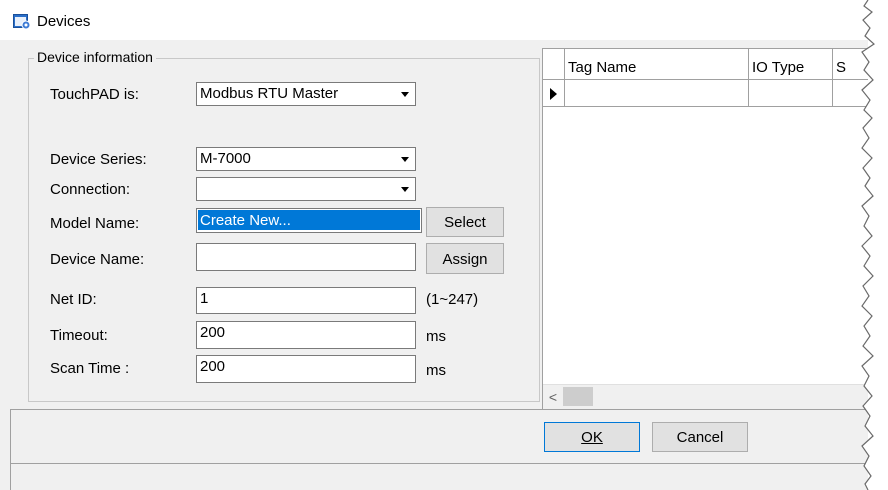  What do you see at coordinates (95, 223) in the screenshot?
I see `model-name-label: Model Name:` at bounding box center [95, 223].